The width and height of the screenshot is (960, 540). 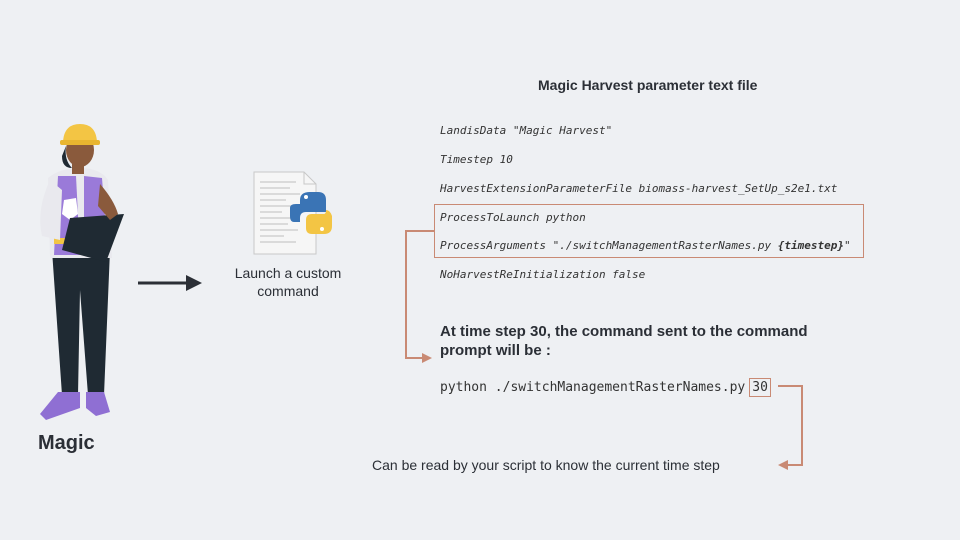 I want to click on param-line-timestep: Timestep 10, so click(x=476, y=159).